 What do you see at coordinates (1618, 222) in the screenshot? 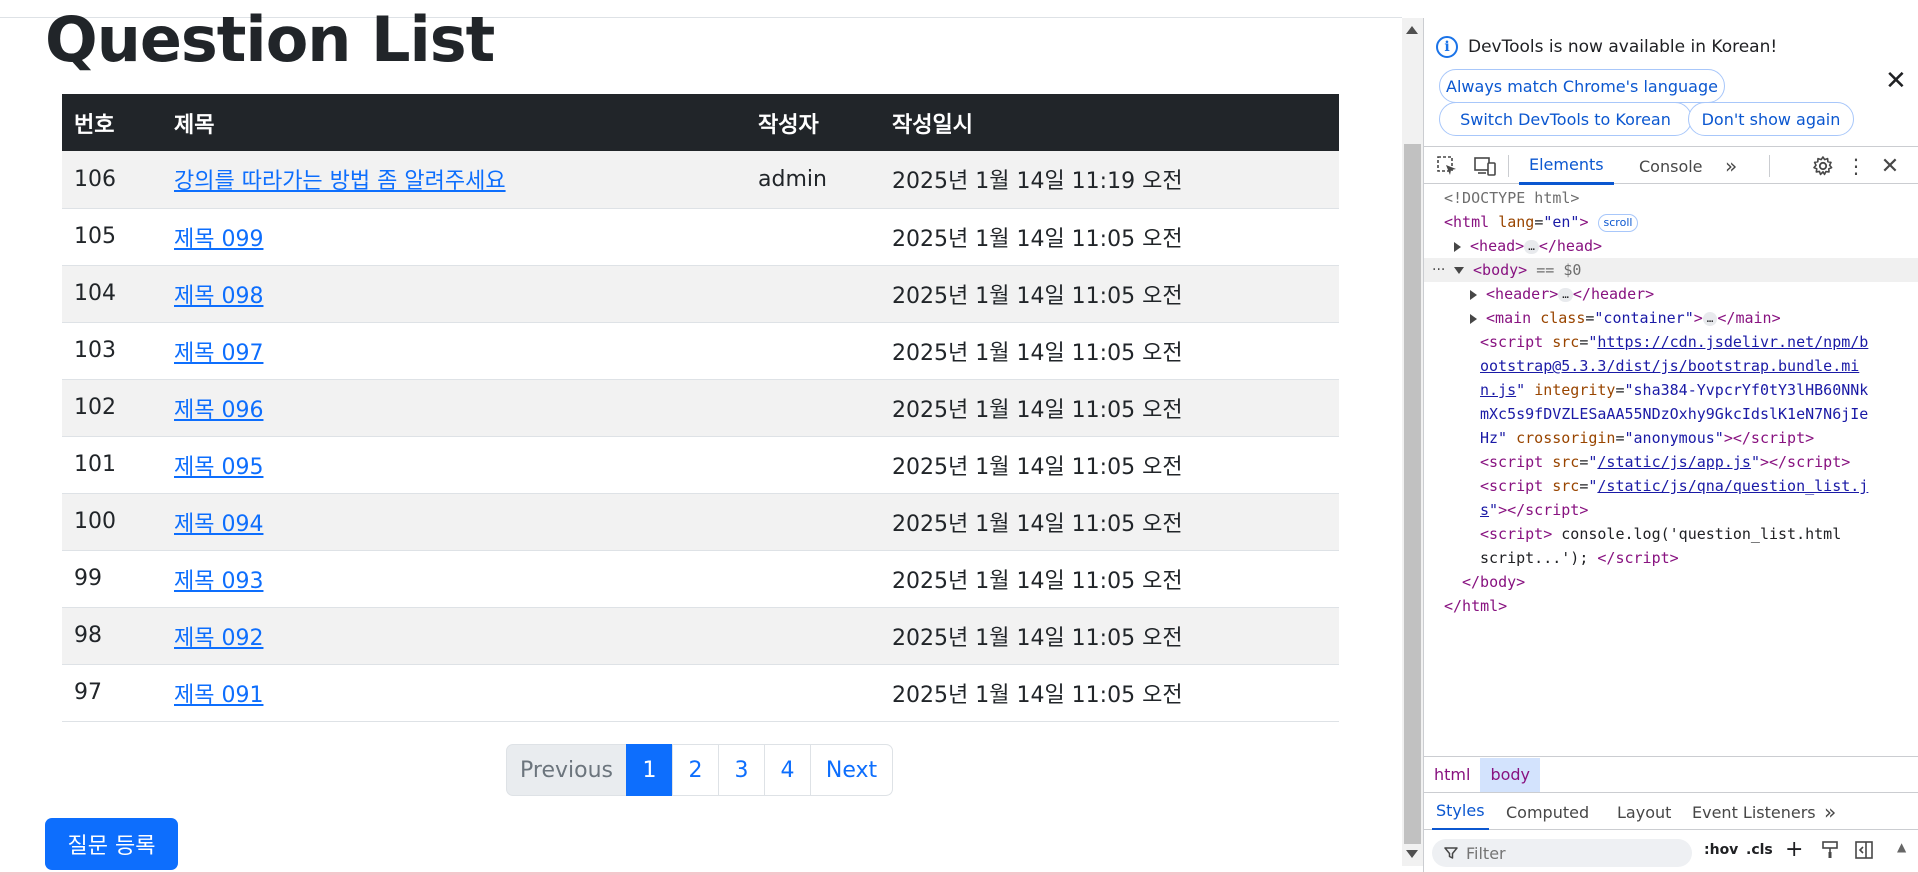
I see `scroll-badge: scroll` at bounding box center [1618, 222].